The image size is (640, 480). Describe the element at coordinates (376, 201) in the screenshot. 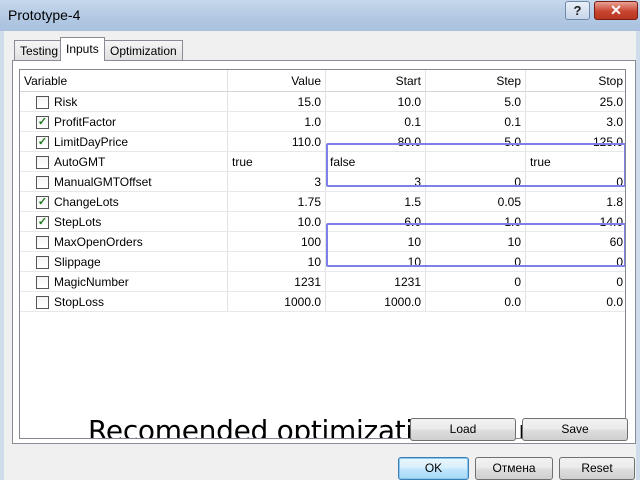

I see `cell-start: 1.5` at that location.